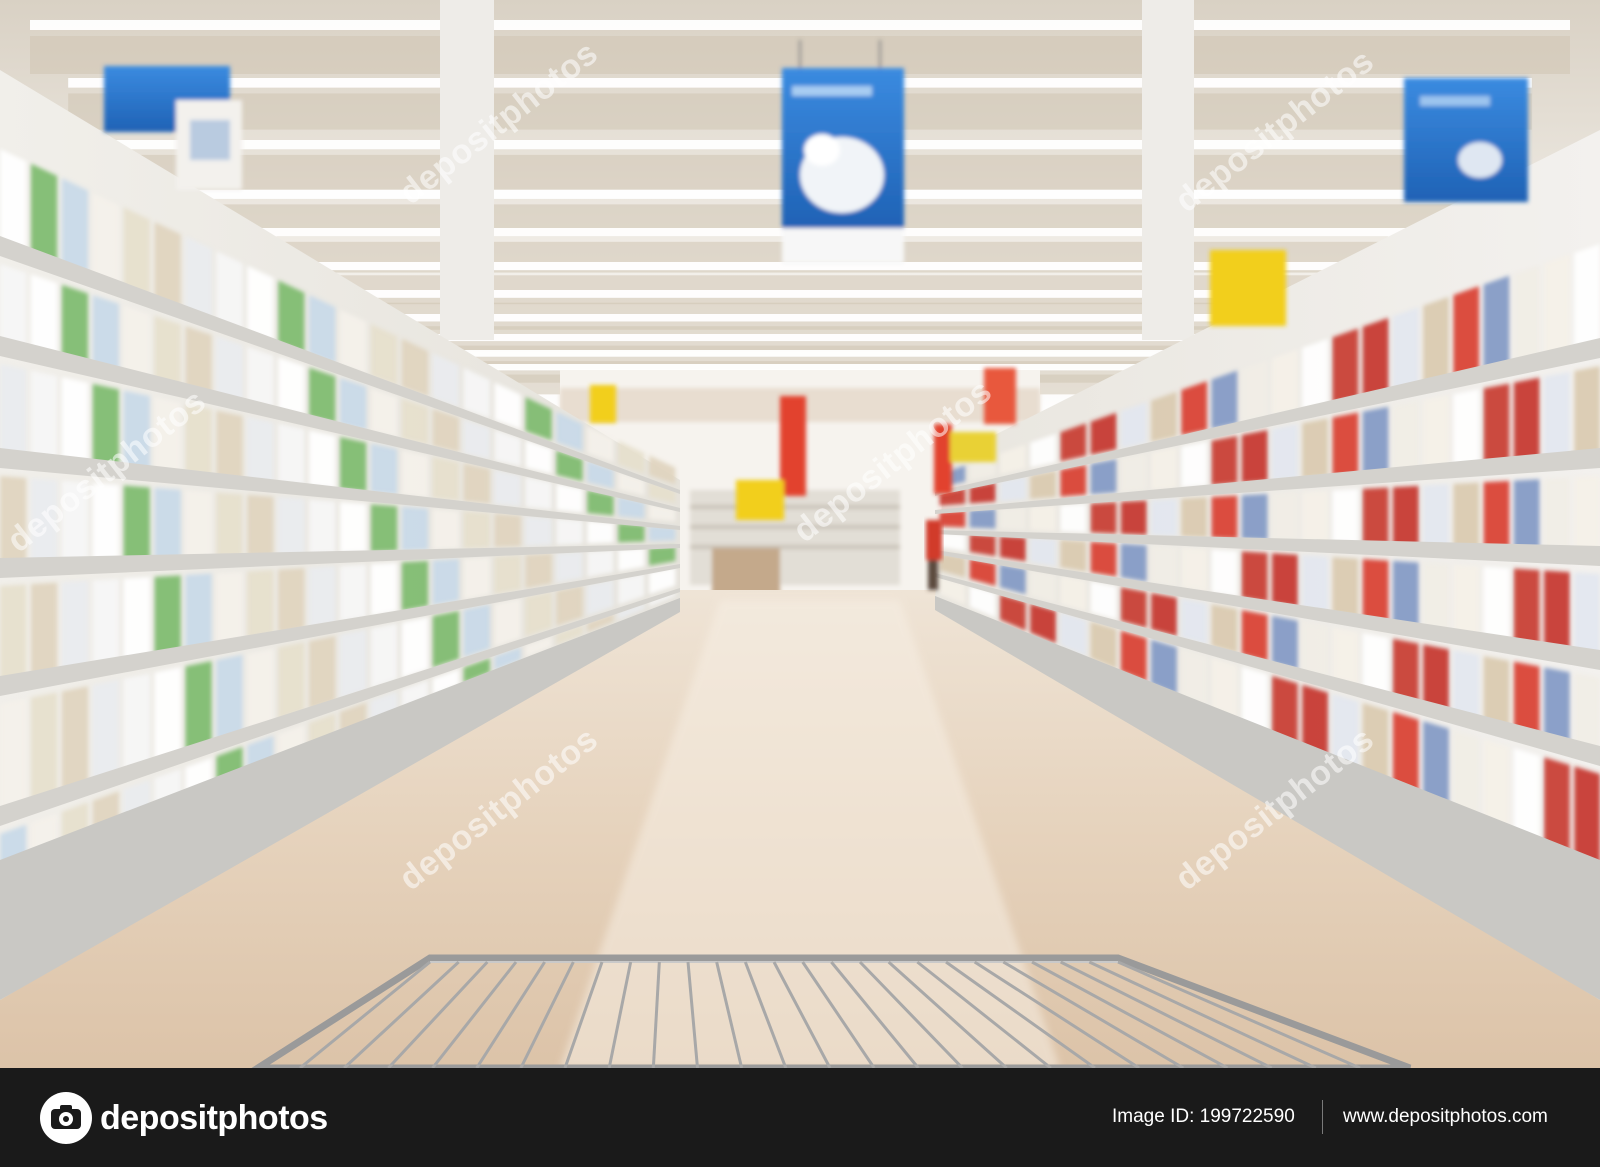  Describe the element at coordinates (795, 545) in the screenshot. I see `back-shelves` at that location.